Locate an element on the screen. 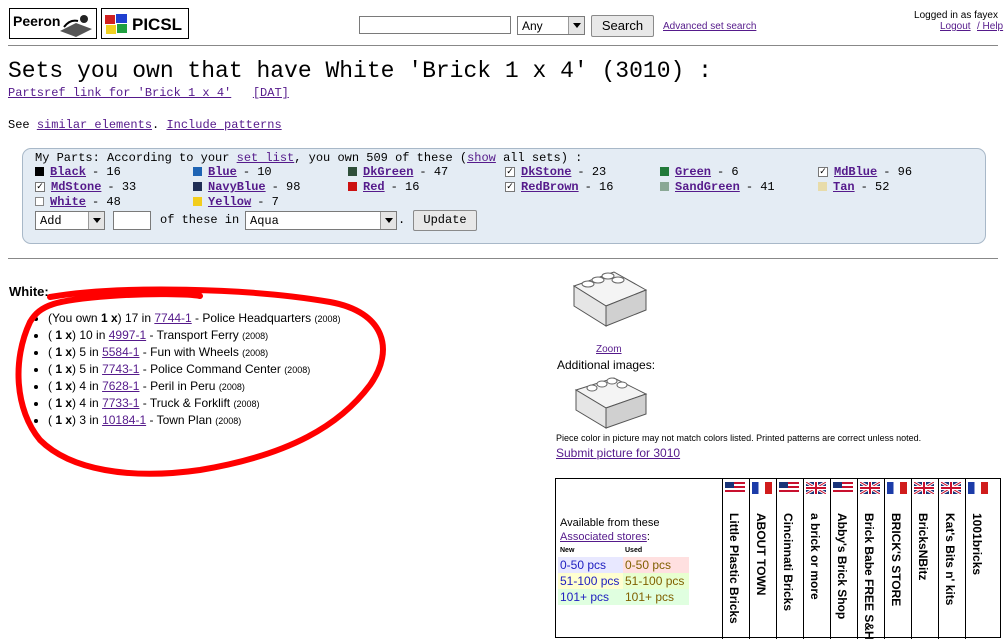  set-link: 5584-1 is located at coordinates (120, 352).